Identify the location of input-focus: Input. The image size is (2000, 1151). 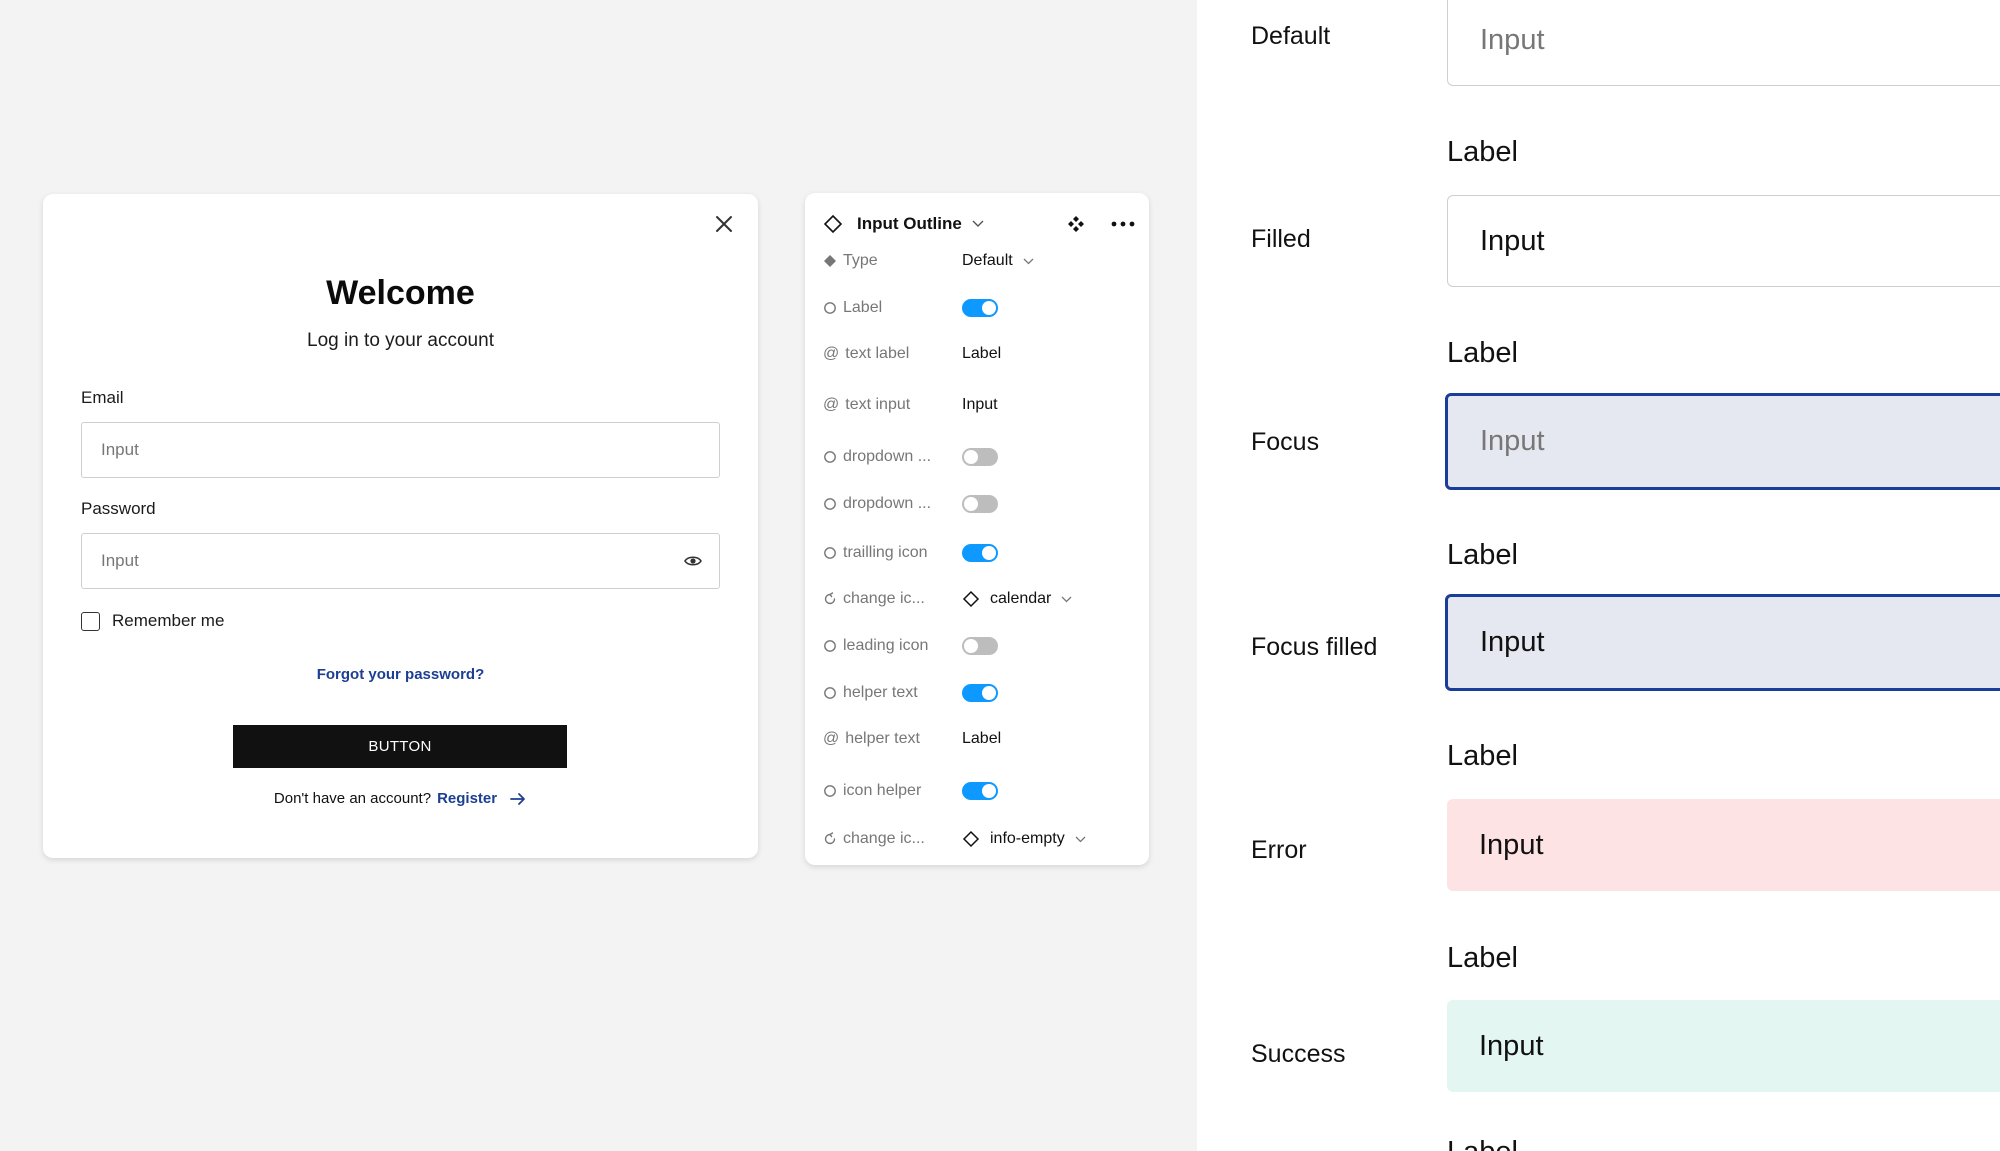
(1722, 441).